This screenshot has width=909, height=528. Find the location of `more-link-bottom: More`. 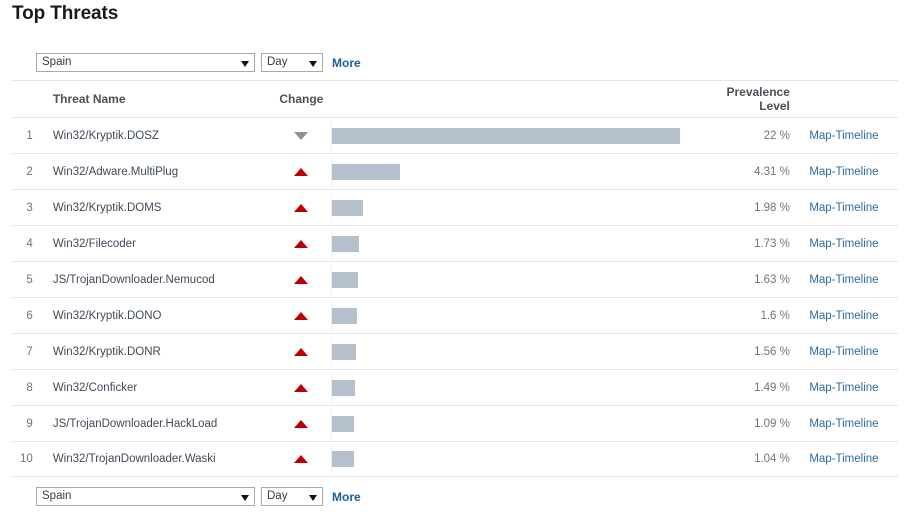

more-link-bottom: More is located at coordinates (346, 497).